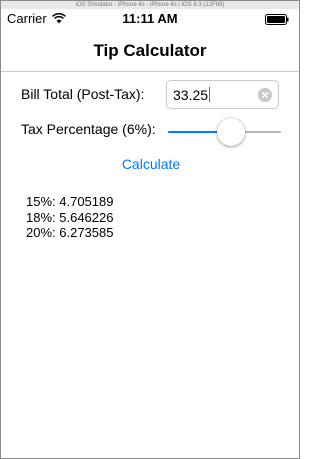  I want to click on navigation-bar: Tip Calculator, so click(150, 50).